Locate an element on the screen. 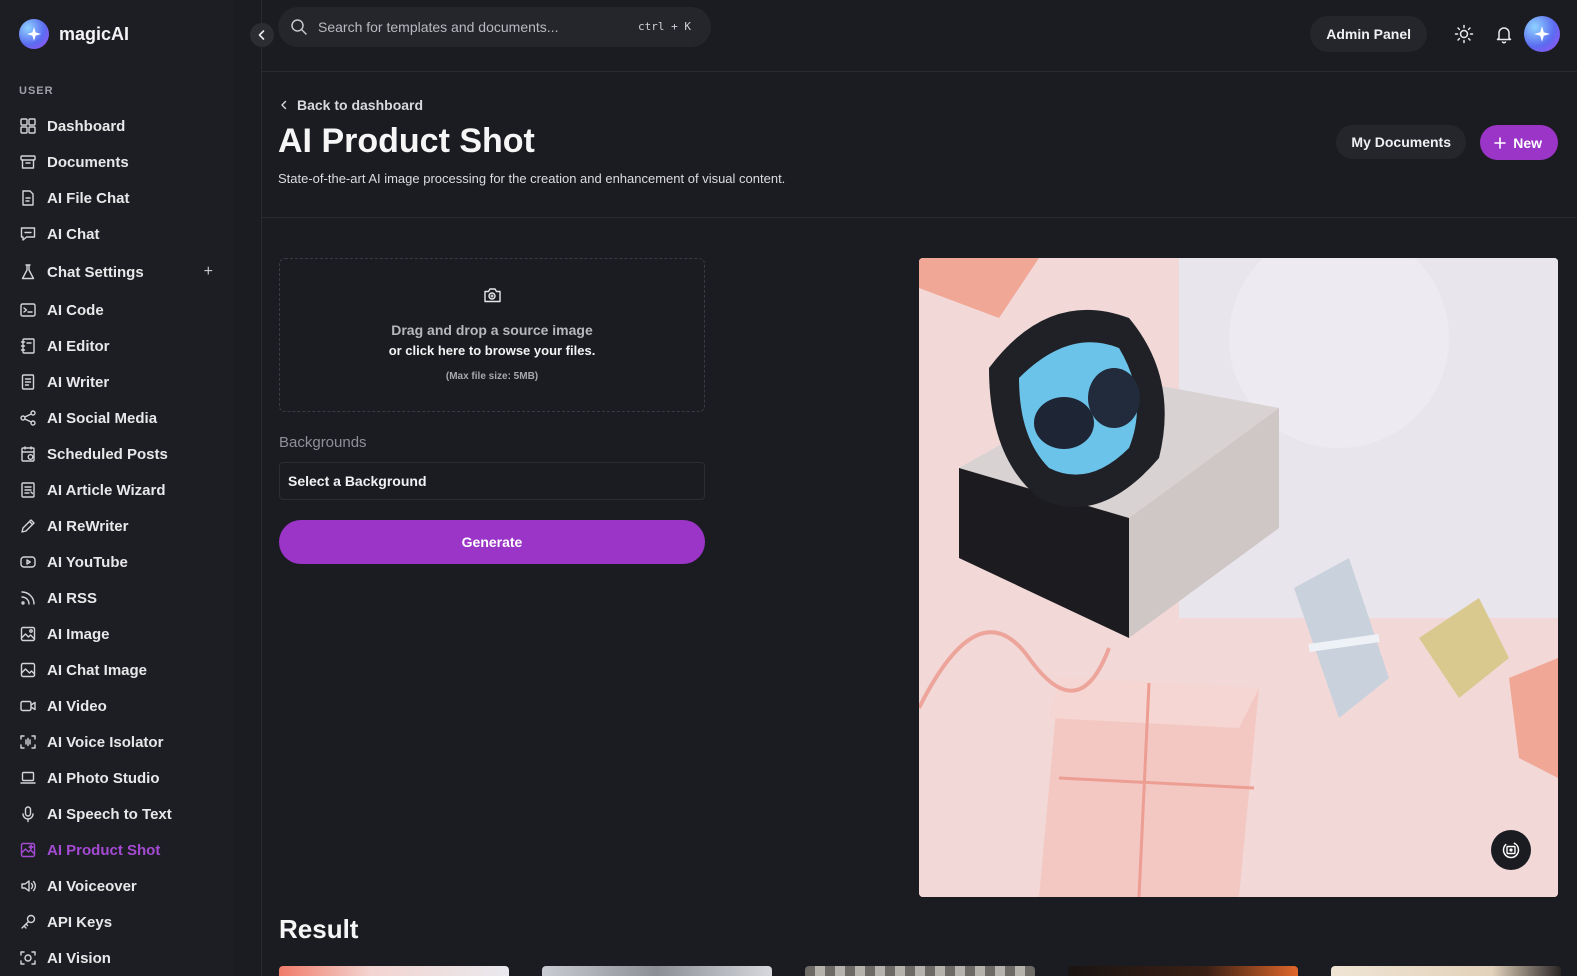  sidebar-collapse-button is located at coordinates (262, 35).